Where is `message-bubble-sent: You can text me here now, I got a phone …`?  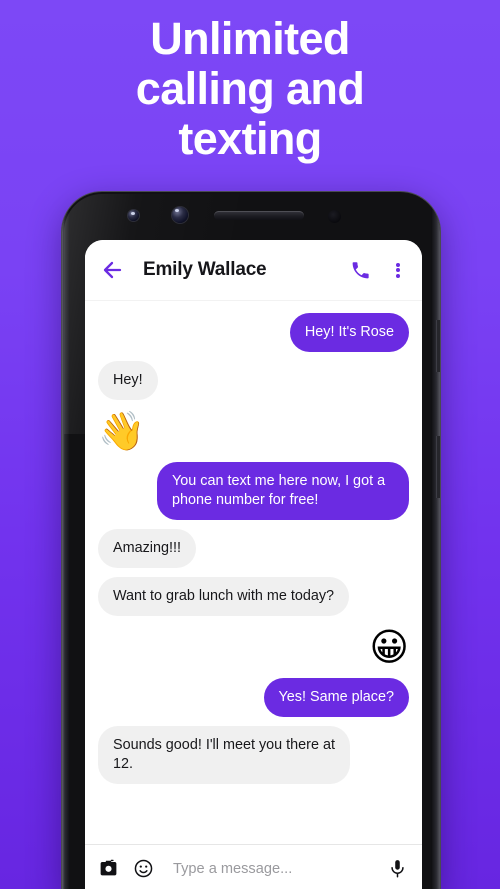
message-bubble-sent: You can text me here now, I got a phone … is located at coordinates (283, 491).